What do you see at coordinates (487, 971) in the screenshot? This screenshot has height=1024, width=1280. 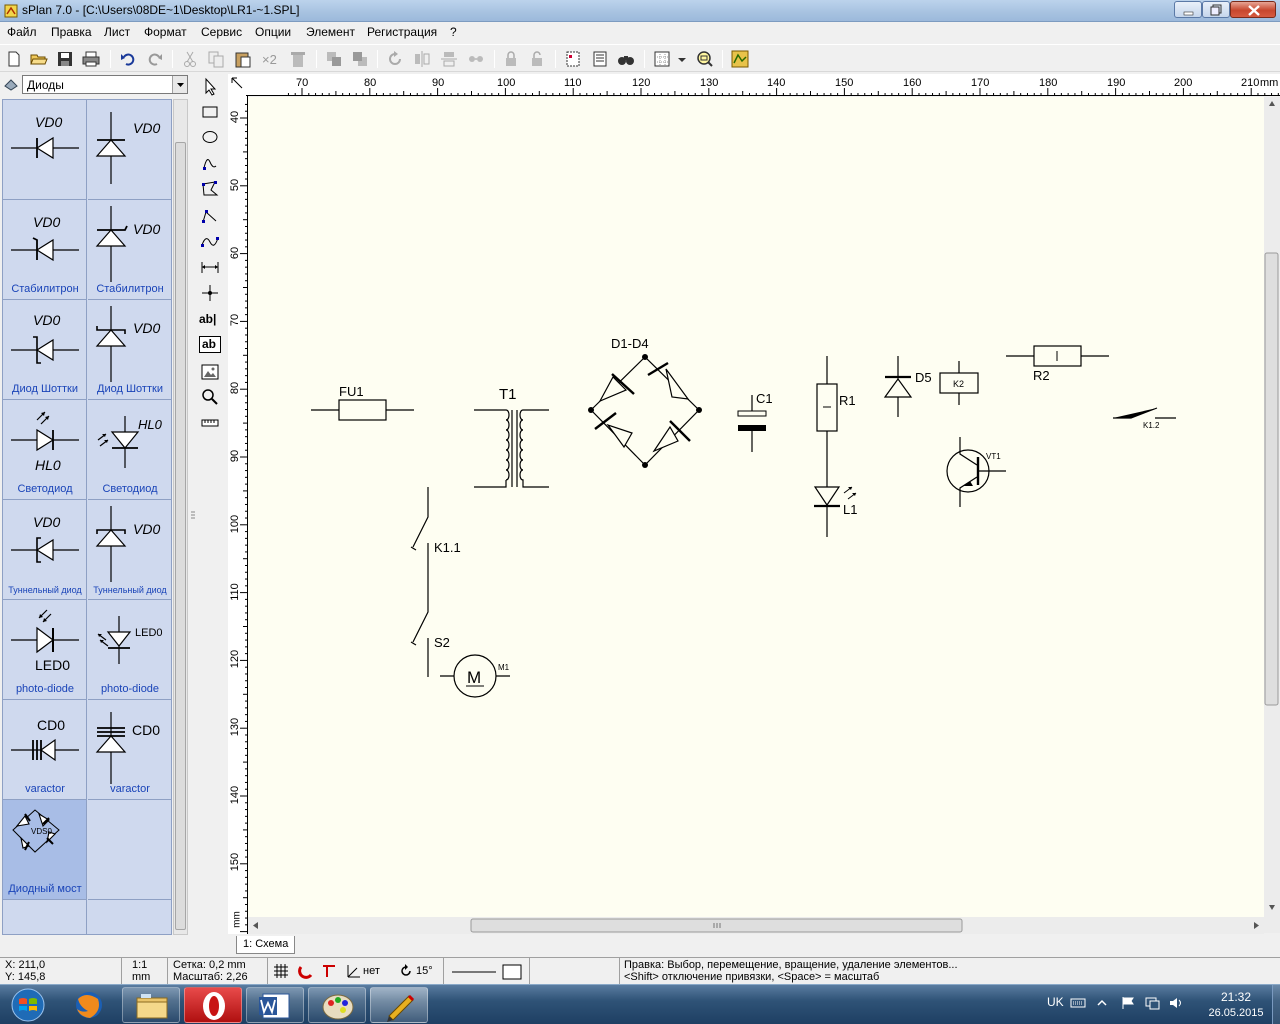 I see `status-line-style` at bounding box center [487, 971].